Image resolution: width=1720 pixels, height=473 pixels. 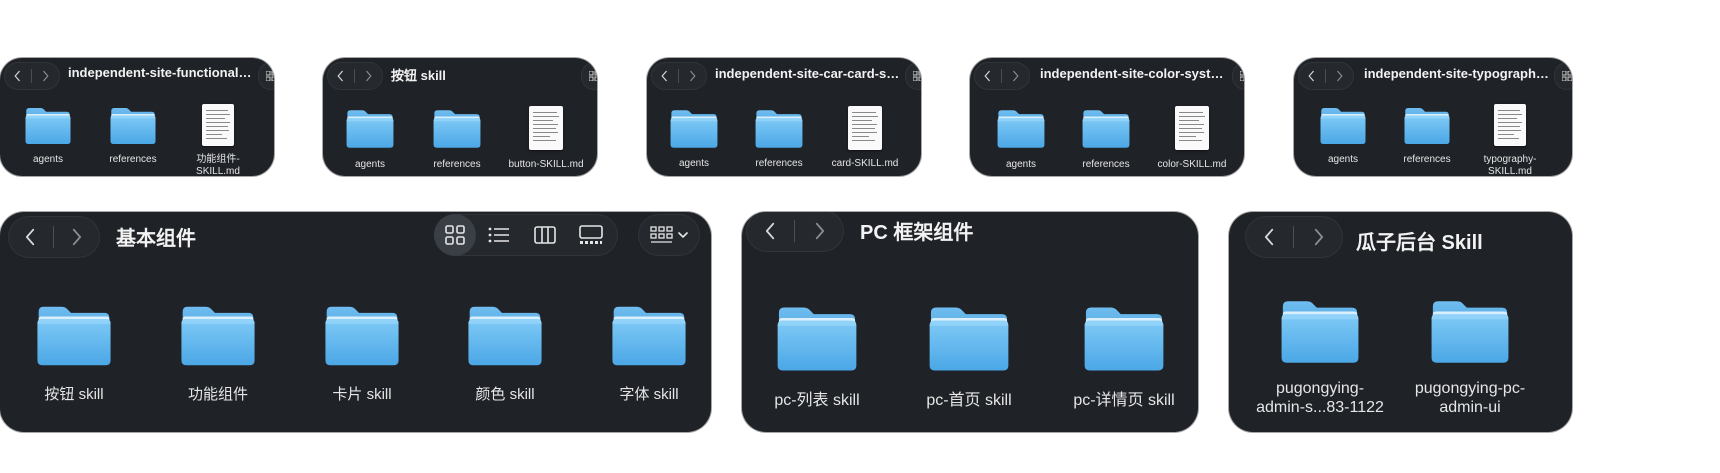 What do you see at coordinates (218, 354) in the screenshot?
I see `folder-item: 功能组件` at bounding box center [218, 354].